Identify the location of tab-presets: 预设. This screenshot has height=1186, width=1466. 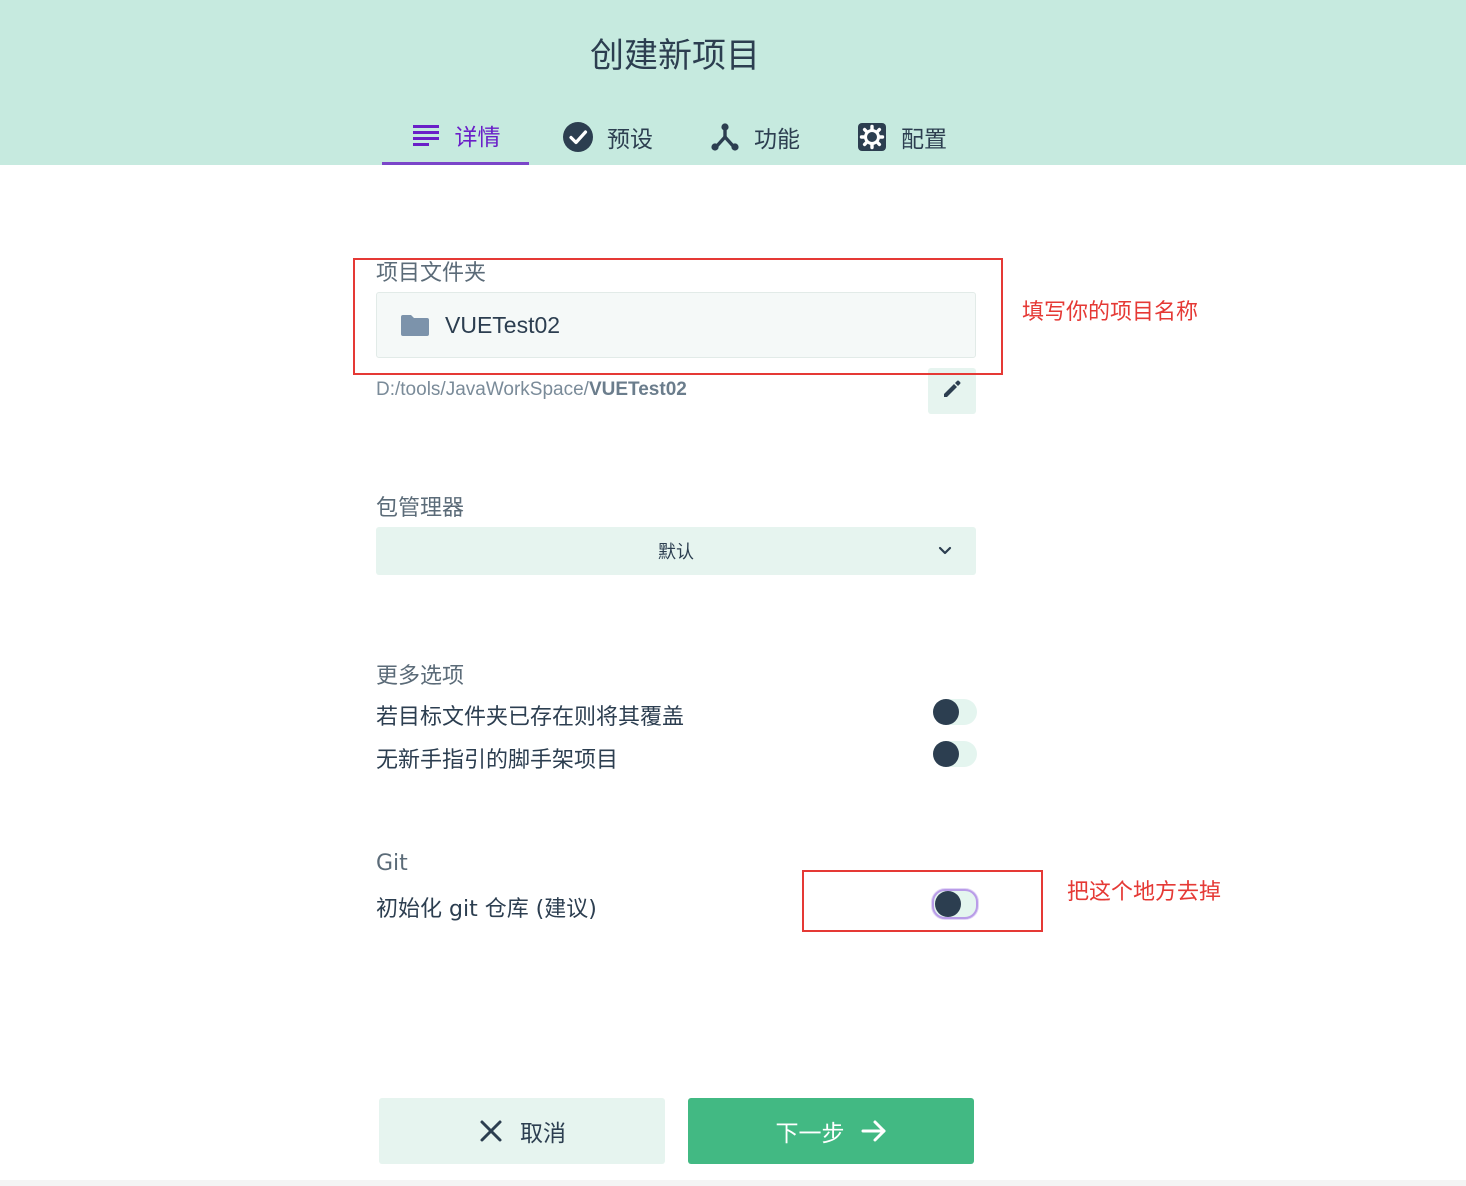
(608, 136).